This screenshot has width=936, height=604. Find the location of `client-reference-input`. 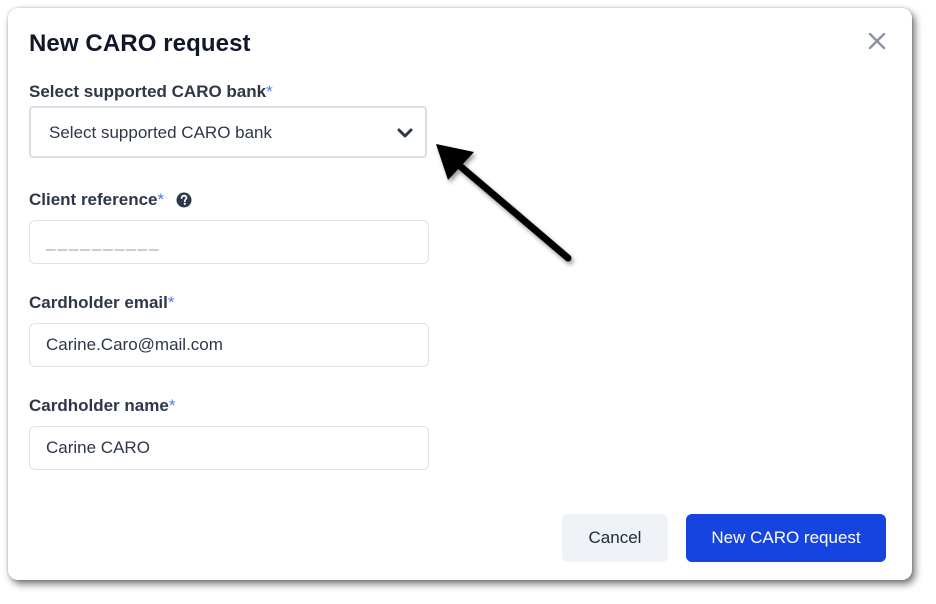

client-reference-input is located at coordinates (229, 242).